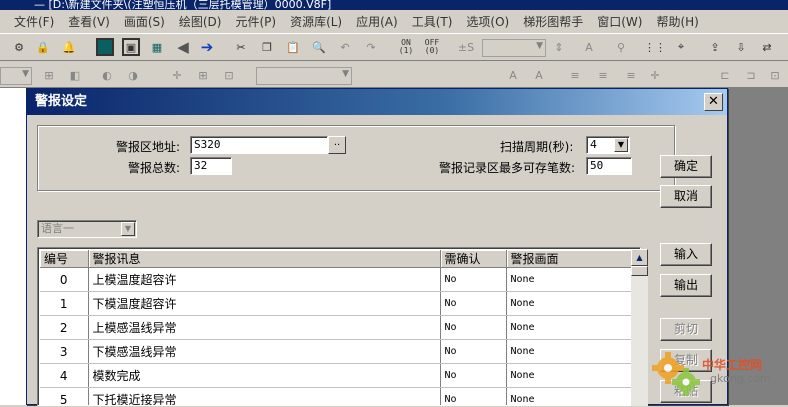  I want to click on cell-id: 5, so click(64, 396).